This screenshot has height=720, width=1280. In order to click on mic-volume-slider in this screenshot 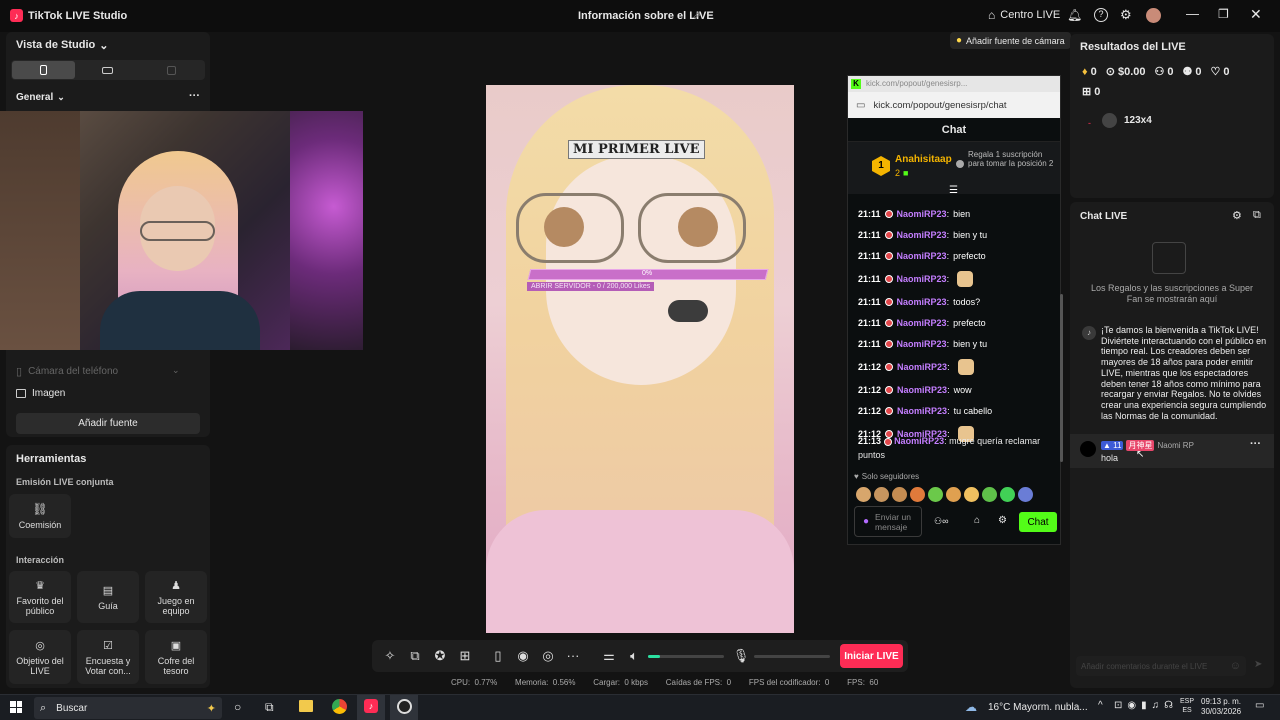, I will do `click(792, 656)`.